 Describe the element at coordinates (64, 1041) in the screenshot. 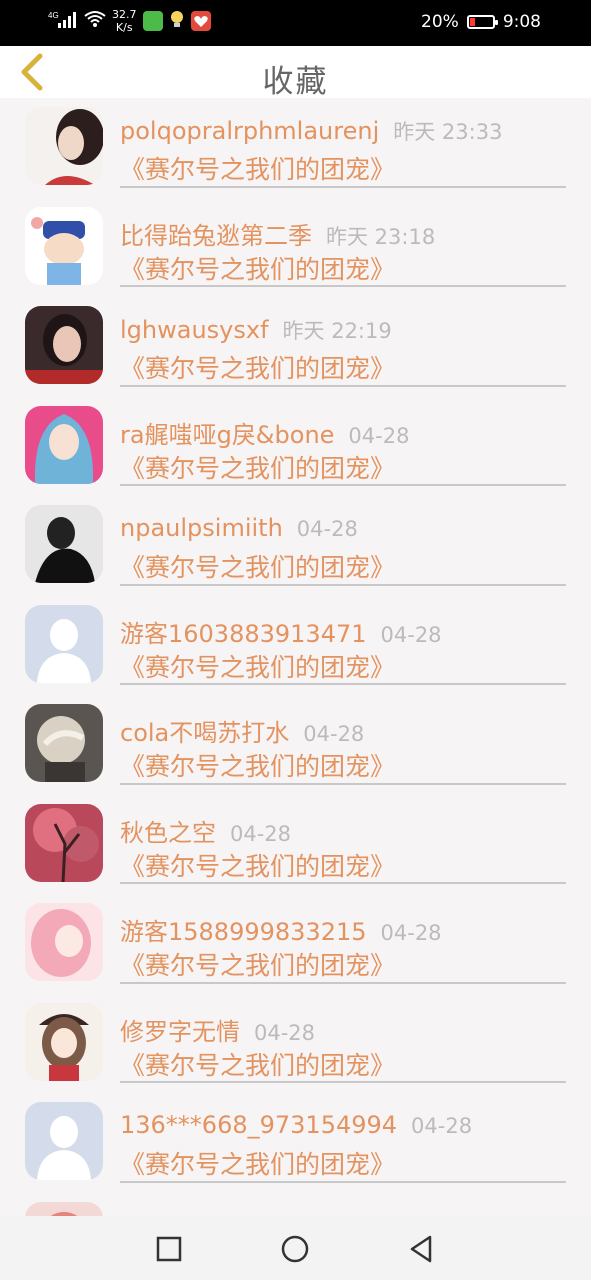

I see `anime-girl-hat-avatar` at that location.